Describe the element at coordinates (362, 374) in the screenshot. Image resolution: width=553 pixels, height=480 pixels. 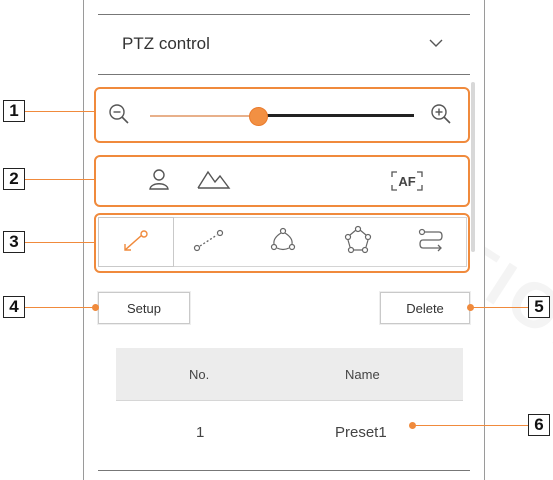
I see `column-header-name: Name` at that location.